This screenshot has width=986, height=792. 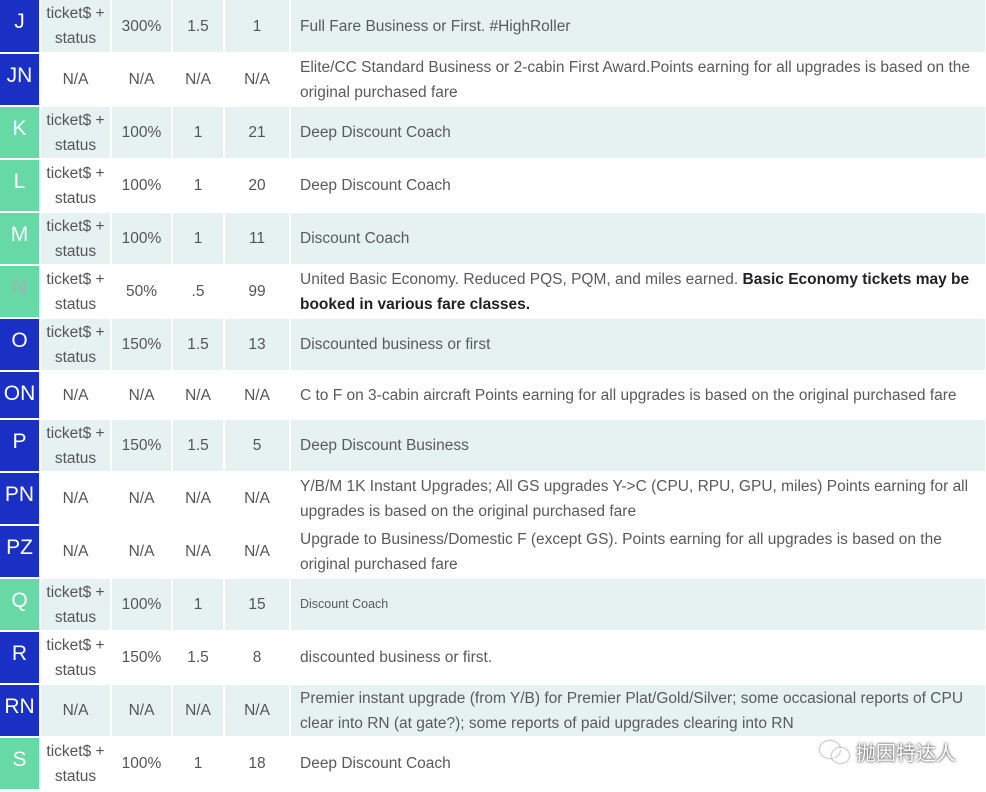 I want to click on fare-code-cell: J, so click(x=20, y=27).